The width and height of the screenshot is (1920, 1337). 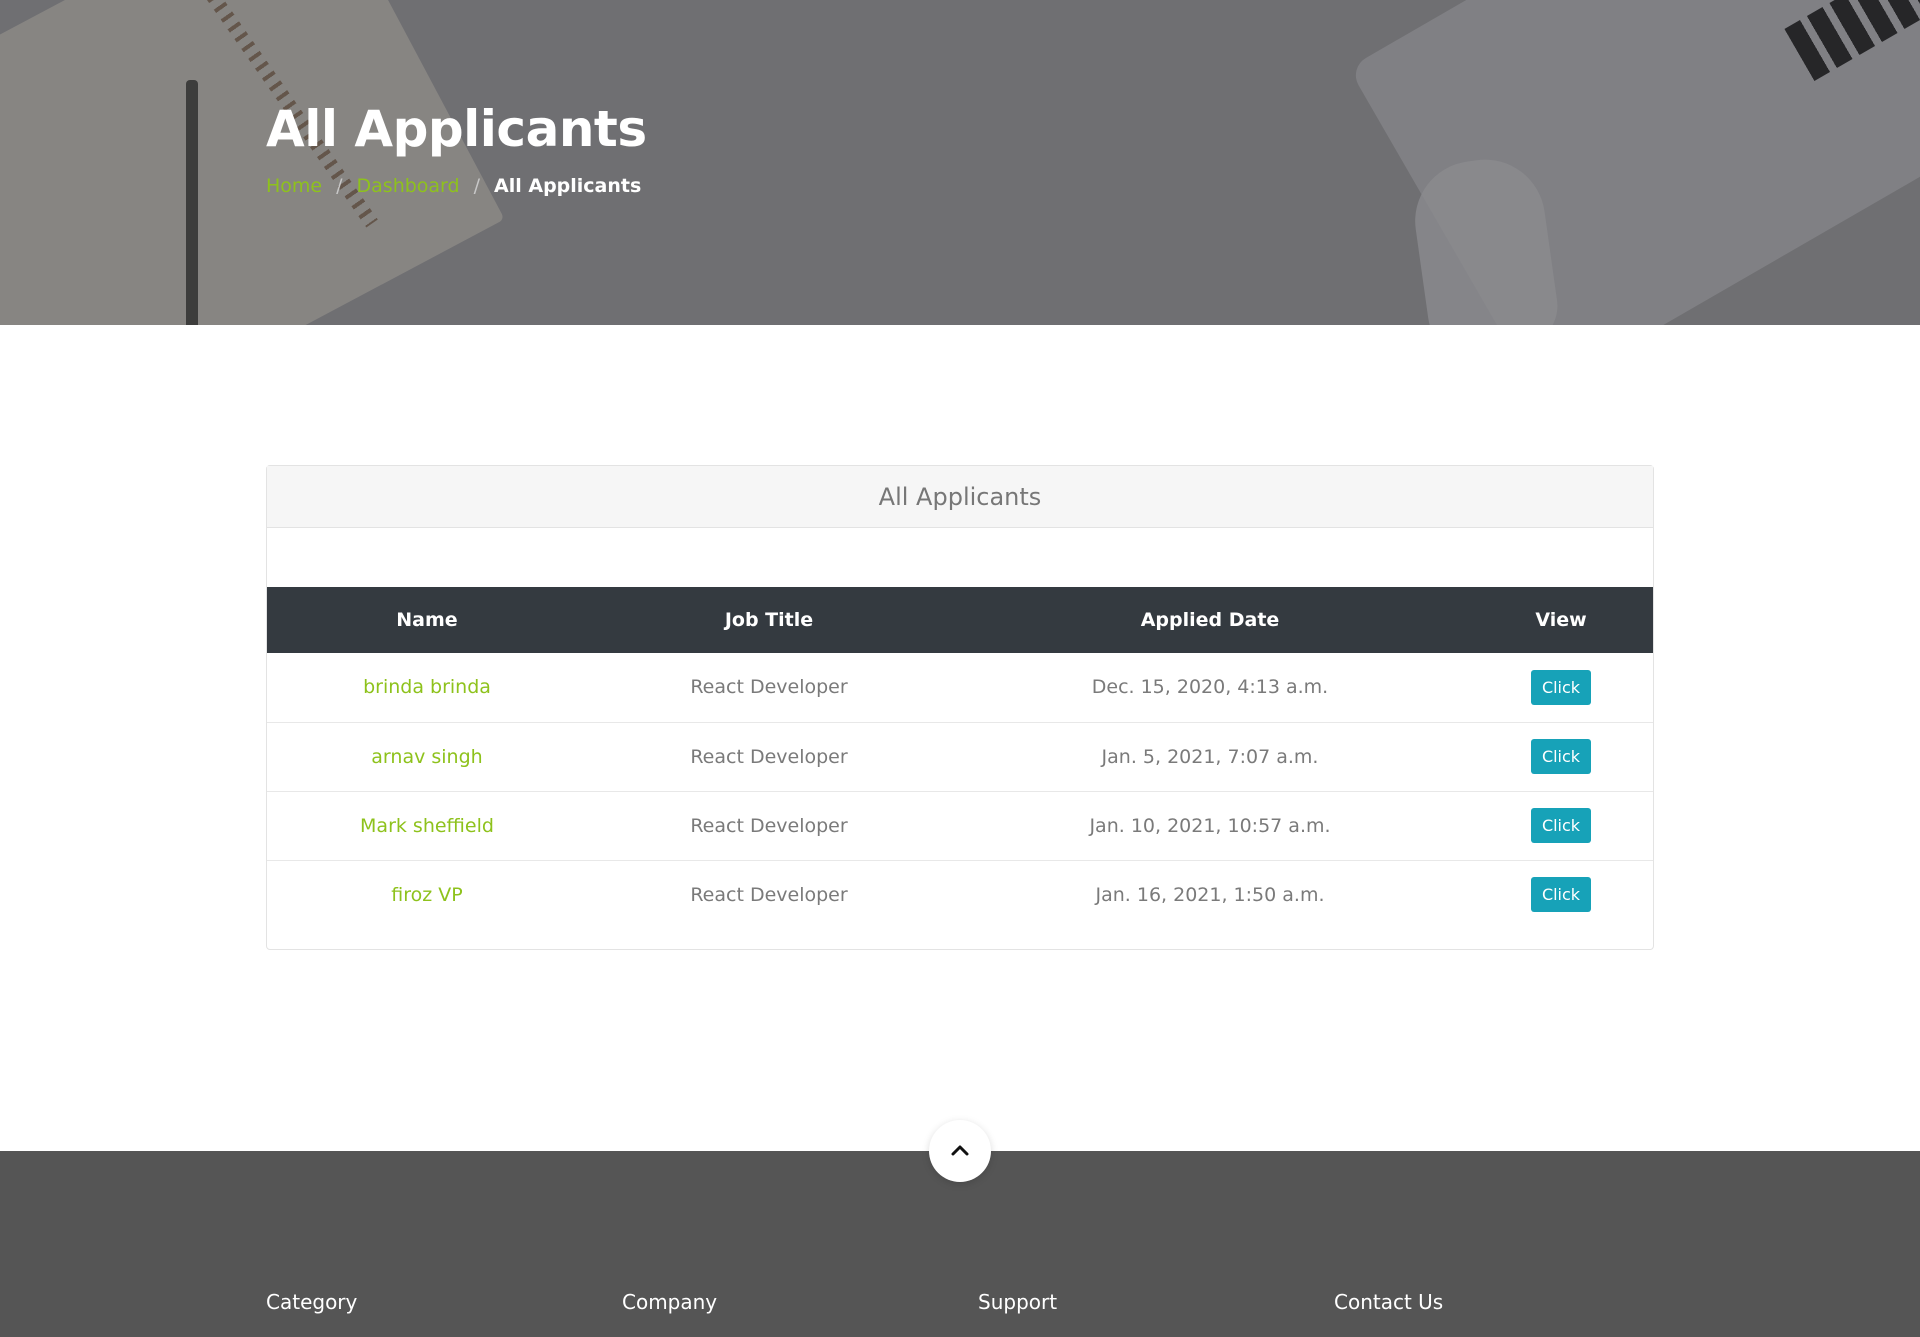 I want to click on applicant-name-link: brinda brinda, so click(x=427, y=687).